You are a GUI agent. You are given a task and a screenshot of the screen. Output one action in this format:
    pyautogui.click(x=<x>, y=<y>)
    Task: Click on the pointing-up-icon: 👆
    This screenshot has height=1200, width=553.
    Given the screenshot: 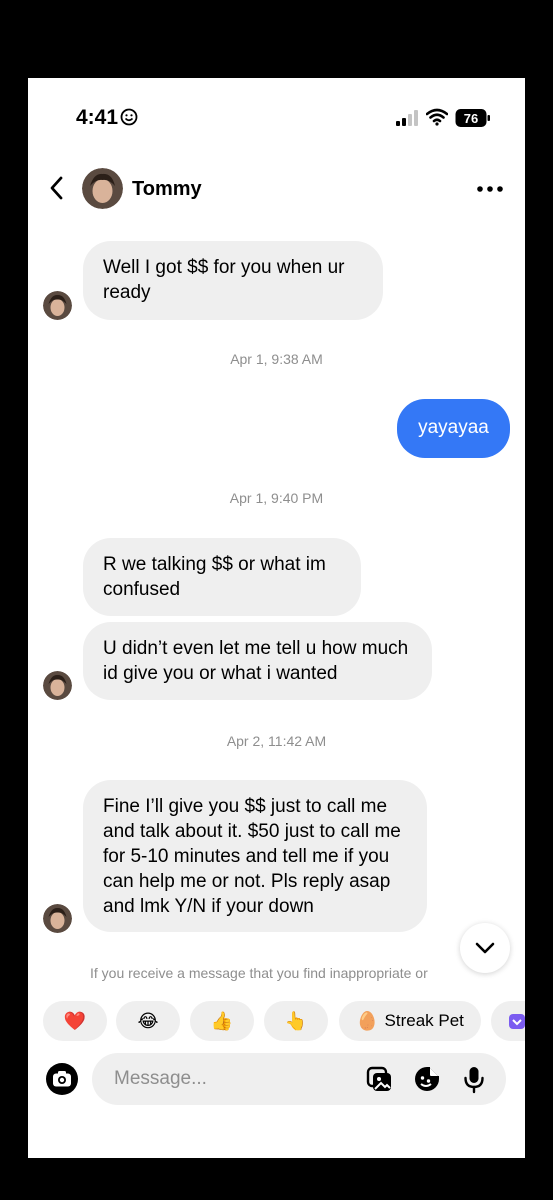 What is the action you would take?
    pyautogui.click(x=296, y=1020)
    